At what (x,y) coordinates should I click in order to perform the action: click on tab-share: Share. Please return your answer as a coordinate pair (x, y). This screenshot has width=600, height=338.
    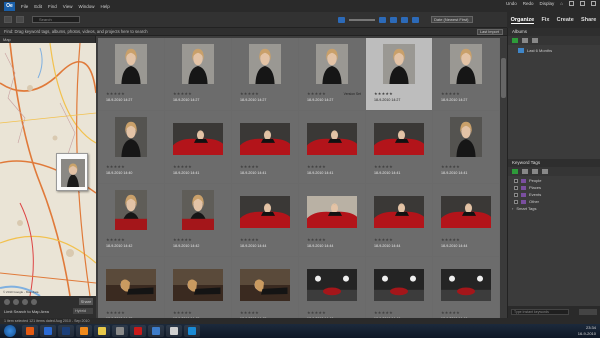
    Looking at the image, I should click on (588, 20).